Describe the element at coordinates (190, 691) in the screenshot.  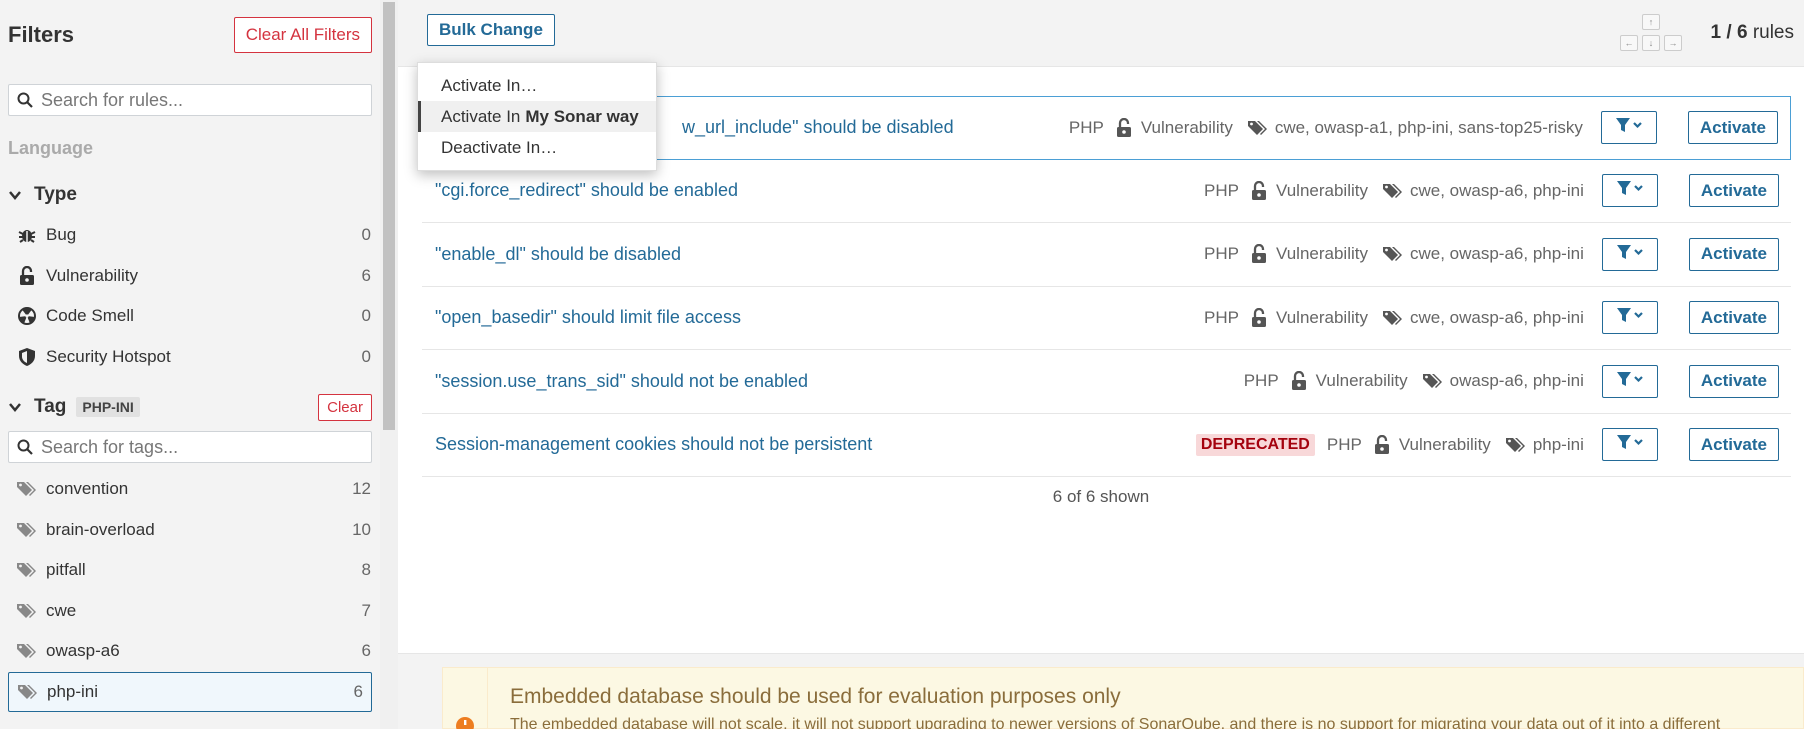
I see `facet-item-tag: php-ini 6` at that location.